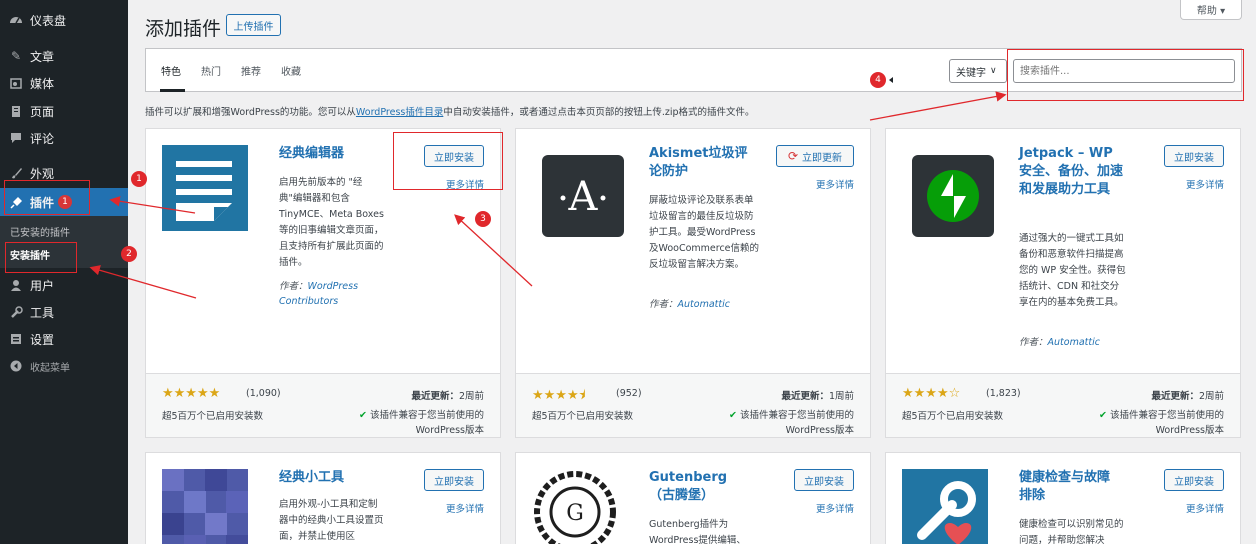 The height and width of the screenshot is (544, 1256). Describe the element at coordinates (64, 56) in the screenshot. I see `sidebar-item-posts: ✎ 文章` at that location.